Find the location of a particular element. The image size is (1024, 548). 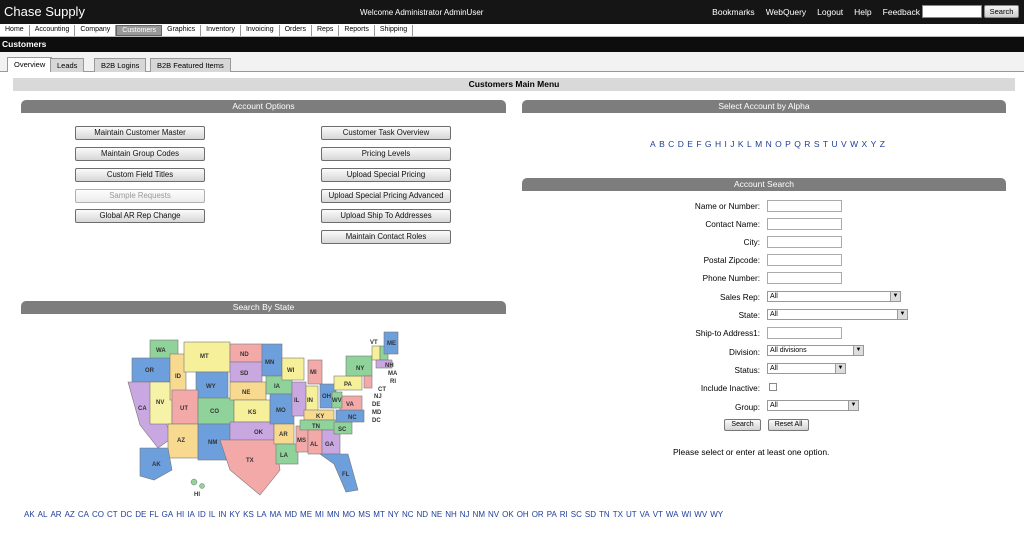

state-link: NC is located at coordinates (408, 514).